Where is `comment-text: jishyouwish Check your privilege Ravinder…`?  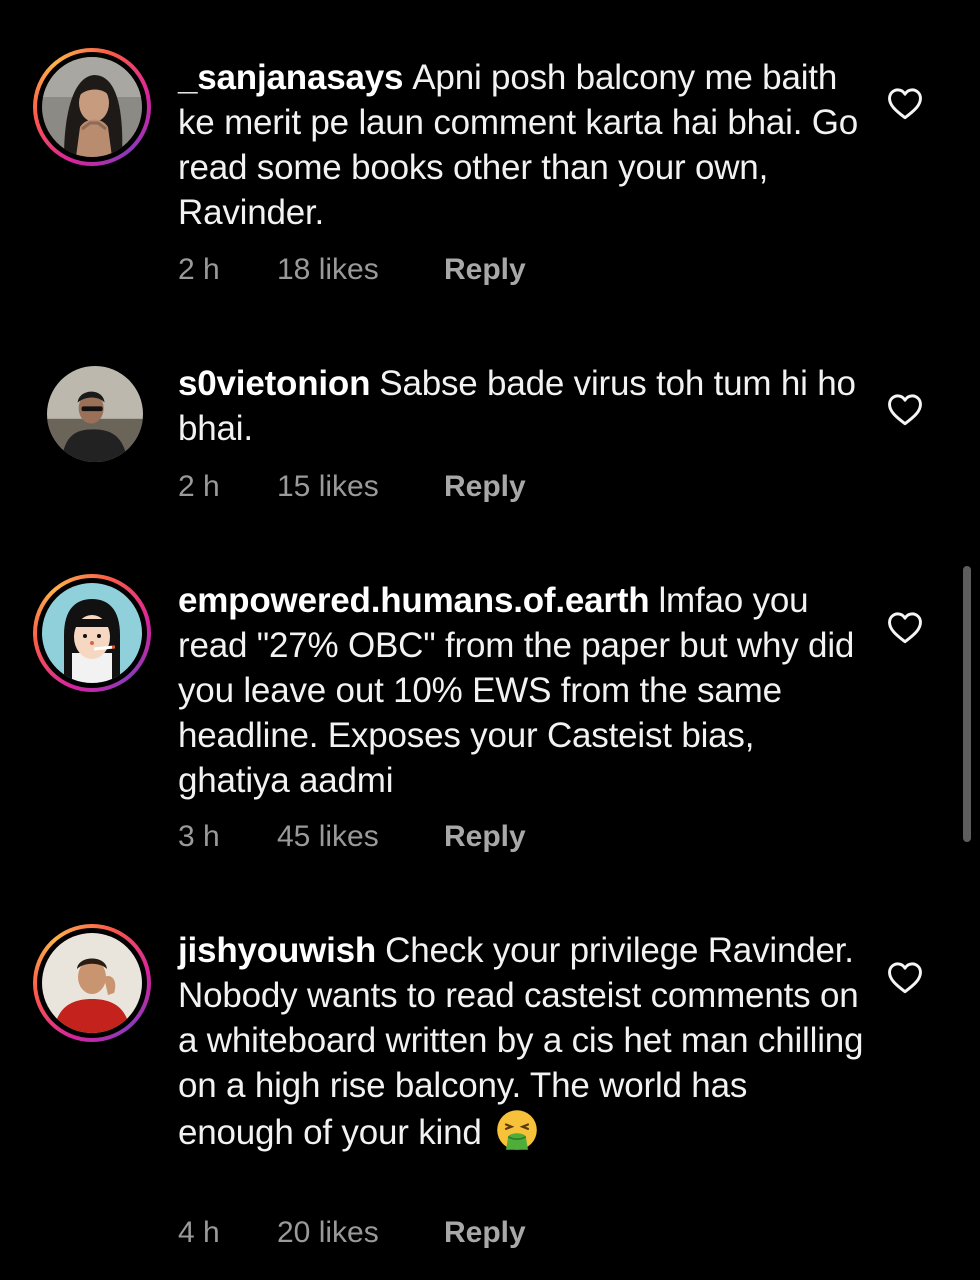 comment-text: jishyouwish Check your privilege Ravinder… is located at coordinates (523, 1041).